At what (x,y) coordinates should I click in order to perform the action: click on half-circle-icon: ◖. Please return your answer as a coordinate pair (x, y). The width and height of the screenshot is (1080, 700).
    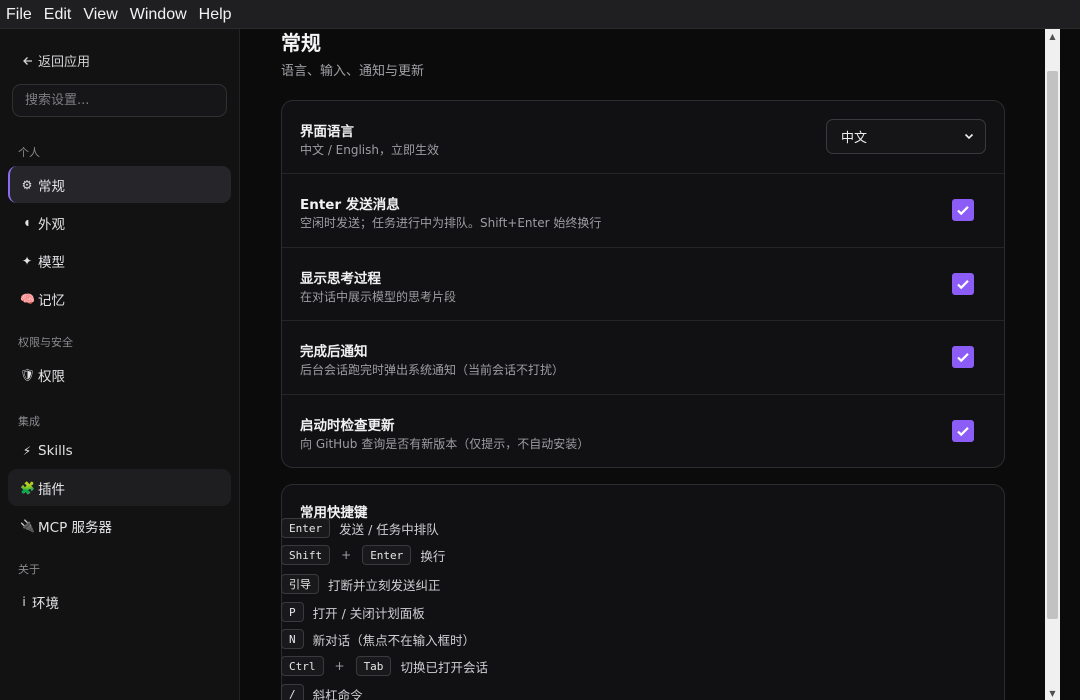
    Looking at the image, I should click on (27, 222).